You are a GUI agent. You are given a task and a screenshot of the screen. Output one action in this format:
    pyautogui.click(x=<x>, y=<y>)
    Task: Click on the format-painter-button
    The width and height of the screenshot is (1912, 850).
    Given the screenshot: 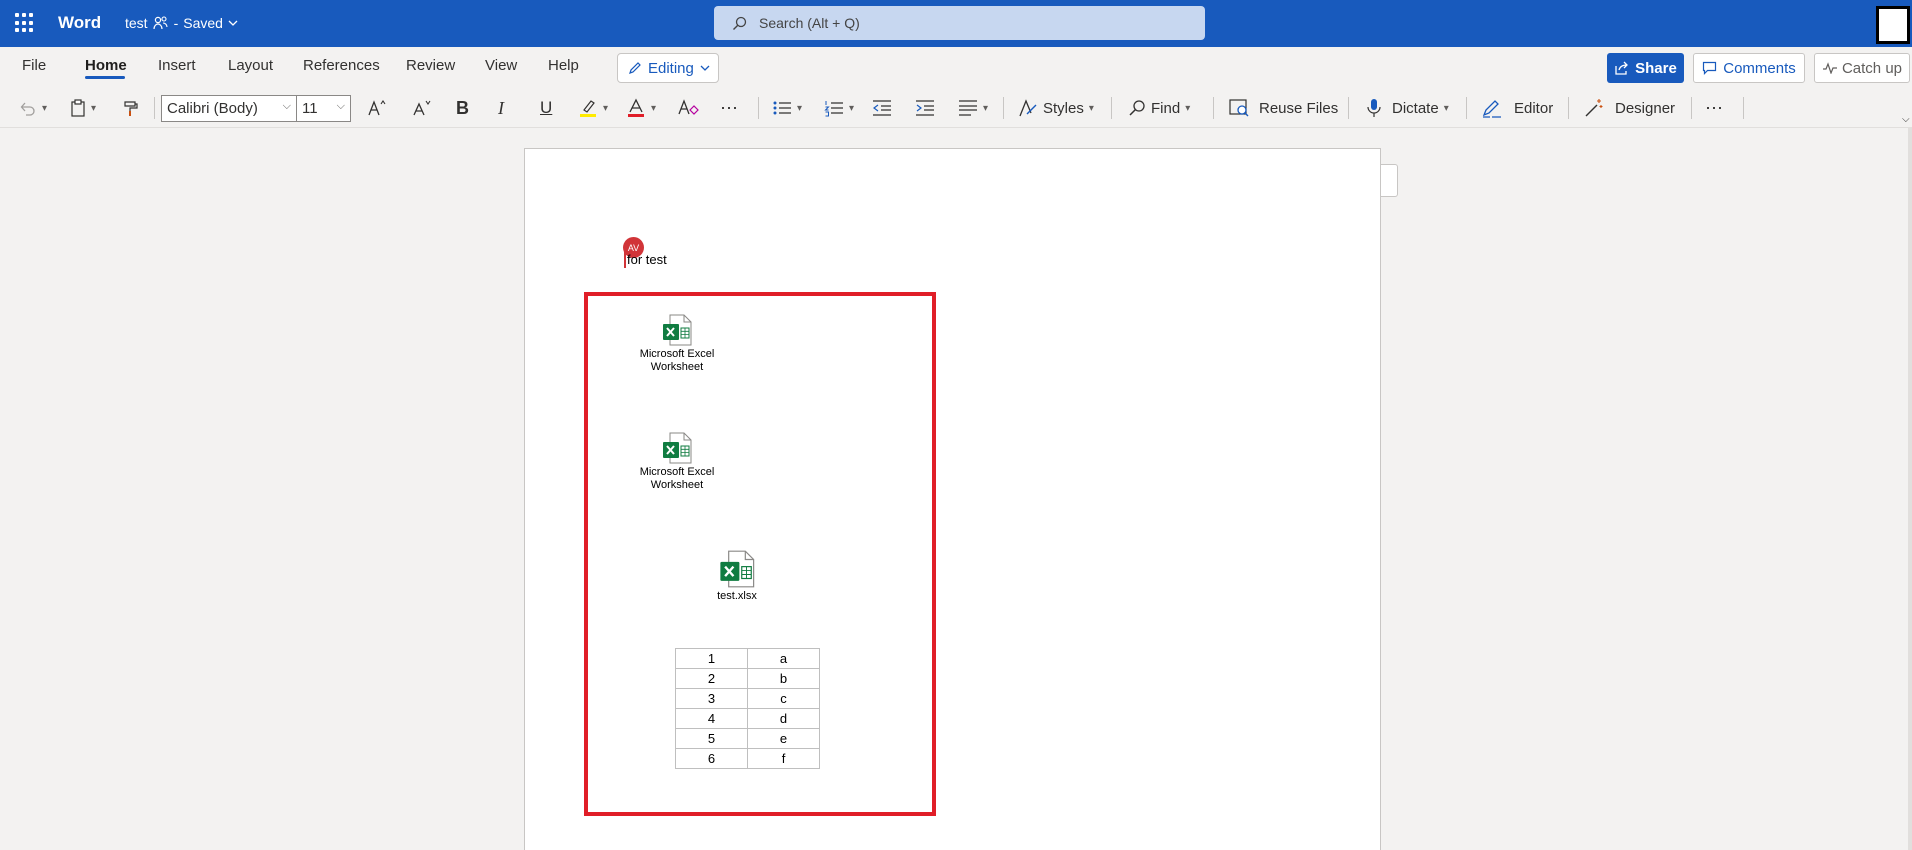 What is the action you would take?
    pyautogui.click(x=131, y=108)
    